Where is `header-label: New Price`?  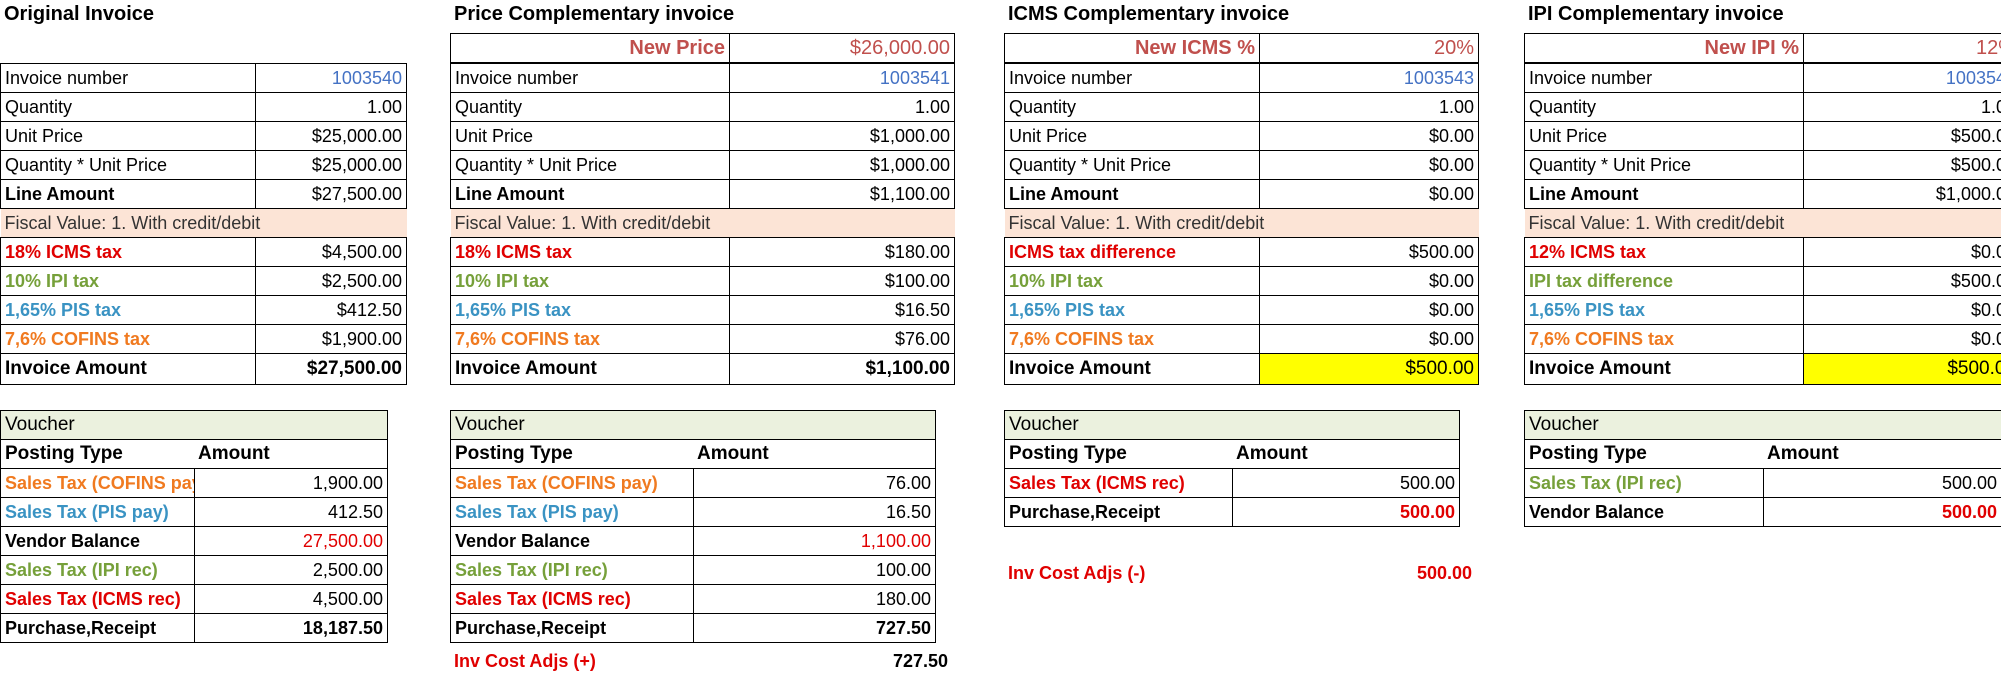
header-label: New Price is located at coordinates (590, 48).